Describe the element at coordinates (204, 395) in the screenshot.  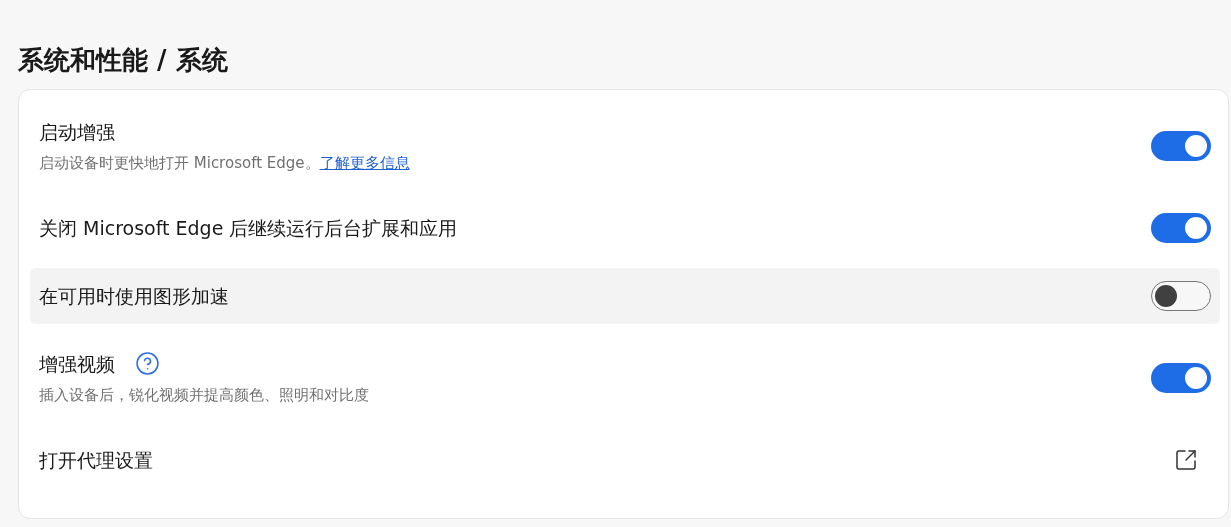
I see `setting-description: 插入设备后，锐化视频并提高颜色、照明和对比度` at that location.